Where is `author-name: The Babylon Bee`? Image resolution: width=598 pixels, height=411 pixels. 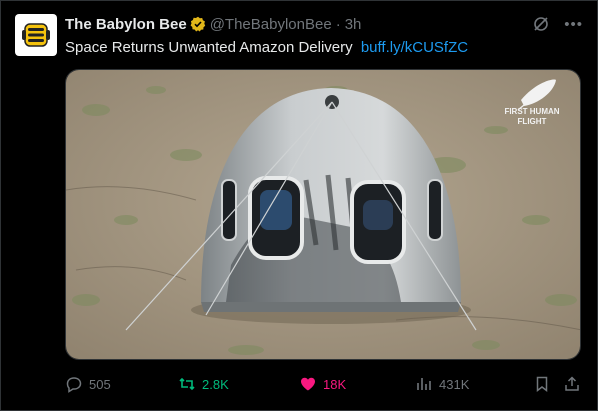 author-name: The Babylon Bee is located at coordinates (126, 24).